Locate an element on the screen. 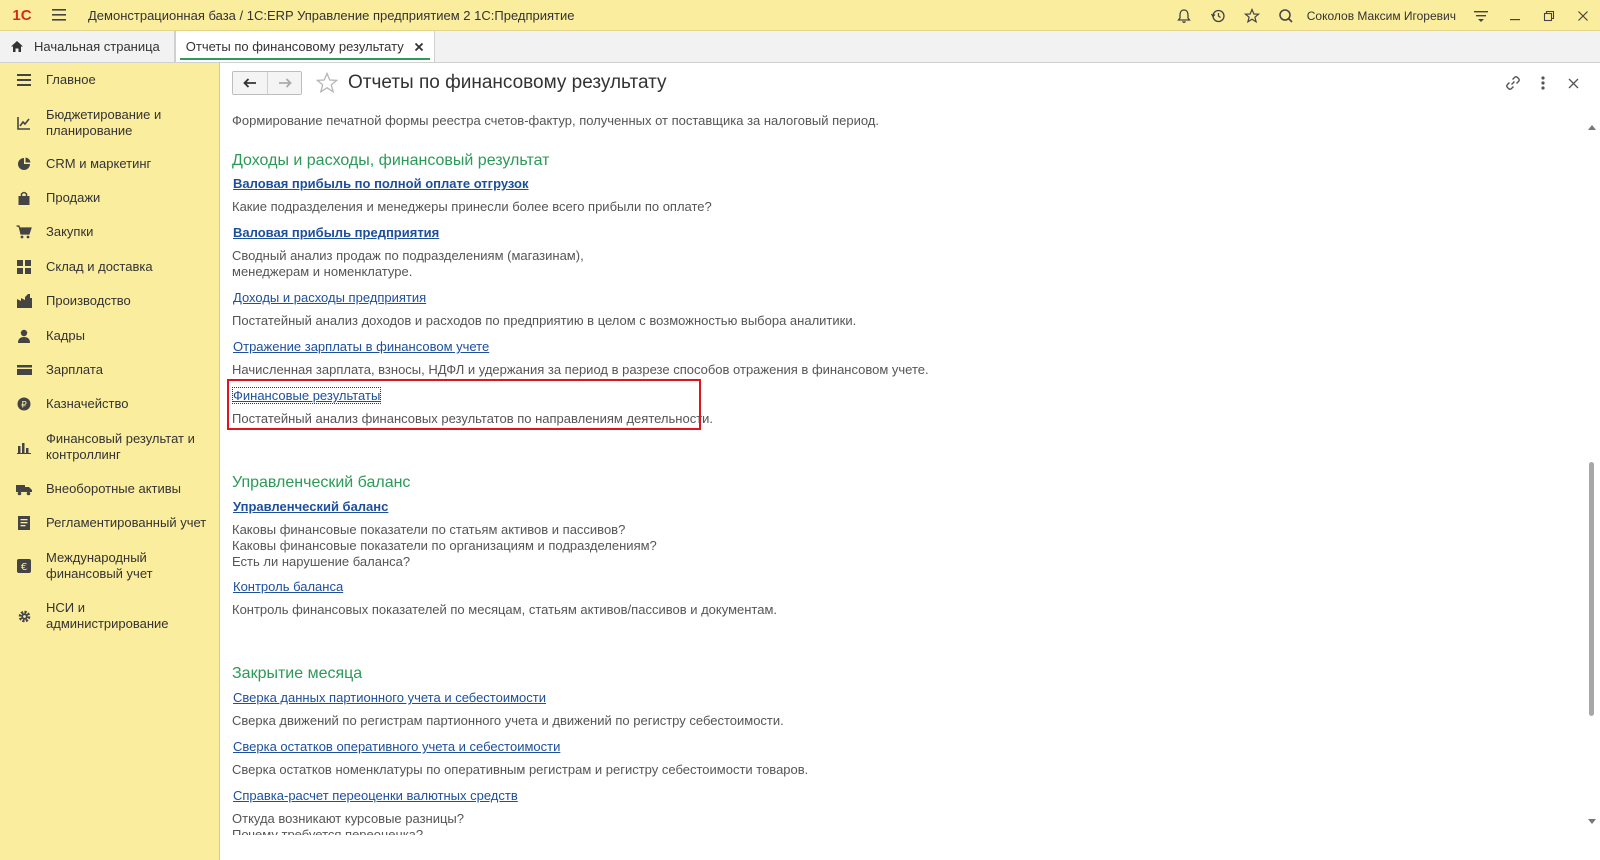 The width and height of the screenshot is (1600, 860). restore-icon is located at coordinates (1549, 15).